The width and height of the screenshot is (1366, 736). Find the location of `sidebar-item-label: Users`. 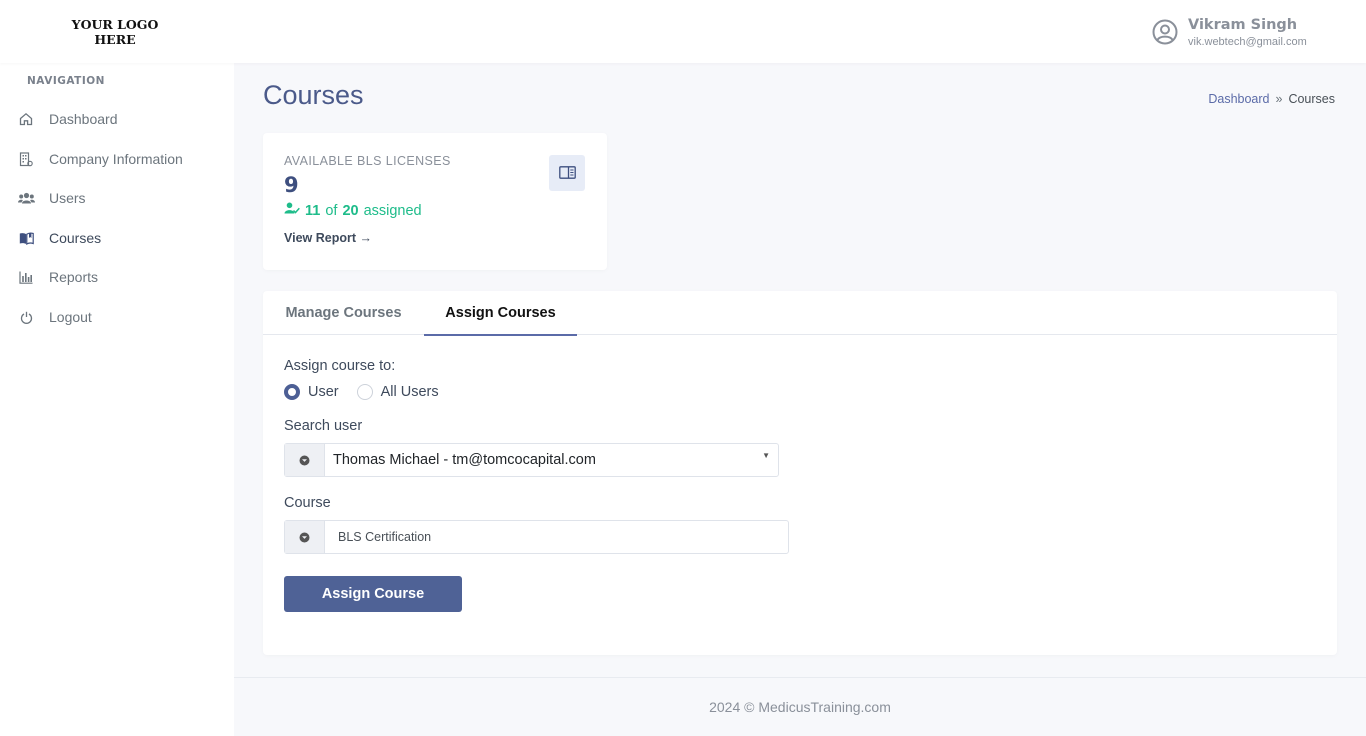

sidebar-item-label: Users is located at coordinates (67, 198).